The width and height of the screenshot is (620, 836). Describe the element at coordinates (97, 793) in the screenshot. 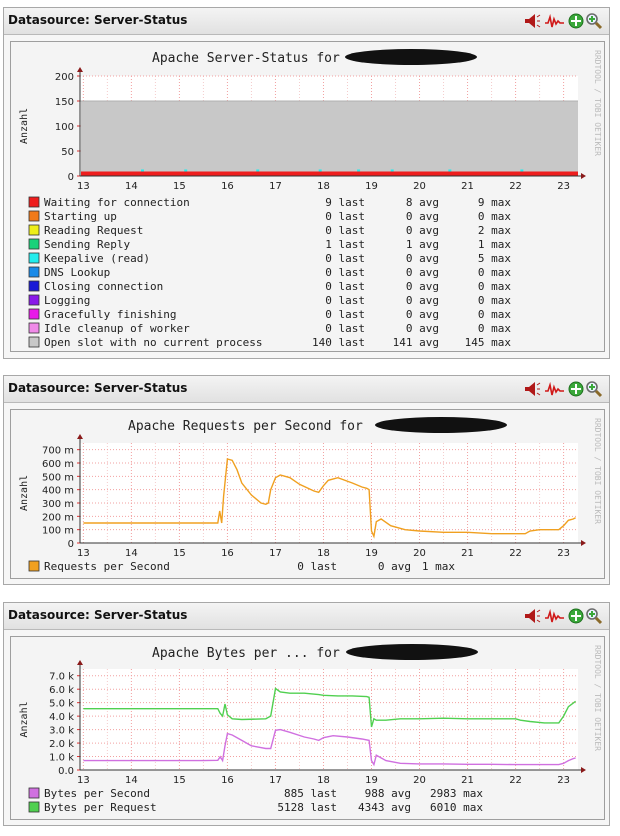

I see `legend-label: Bytes per Second` at that location.